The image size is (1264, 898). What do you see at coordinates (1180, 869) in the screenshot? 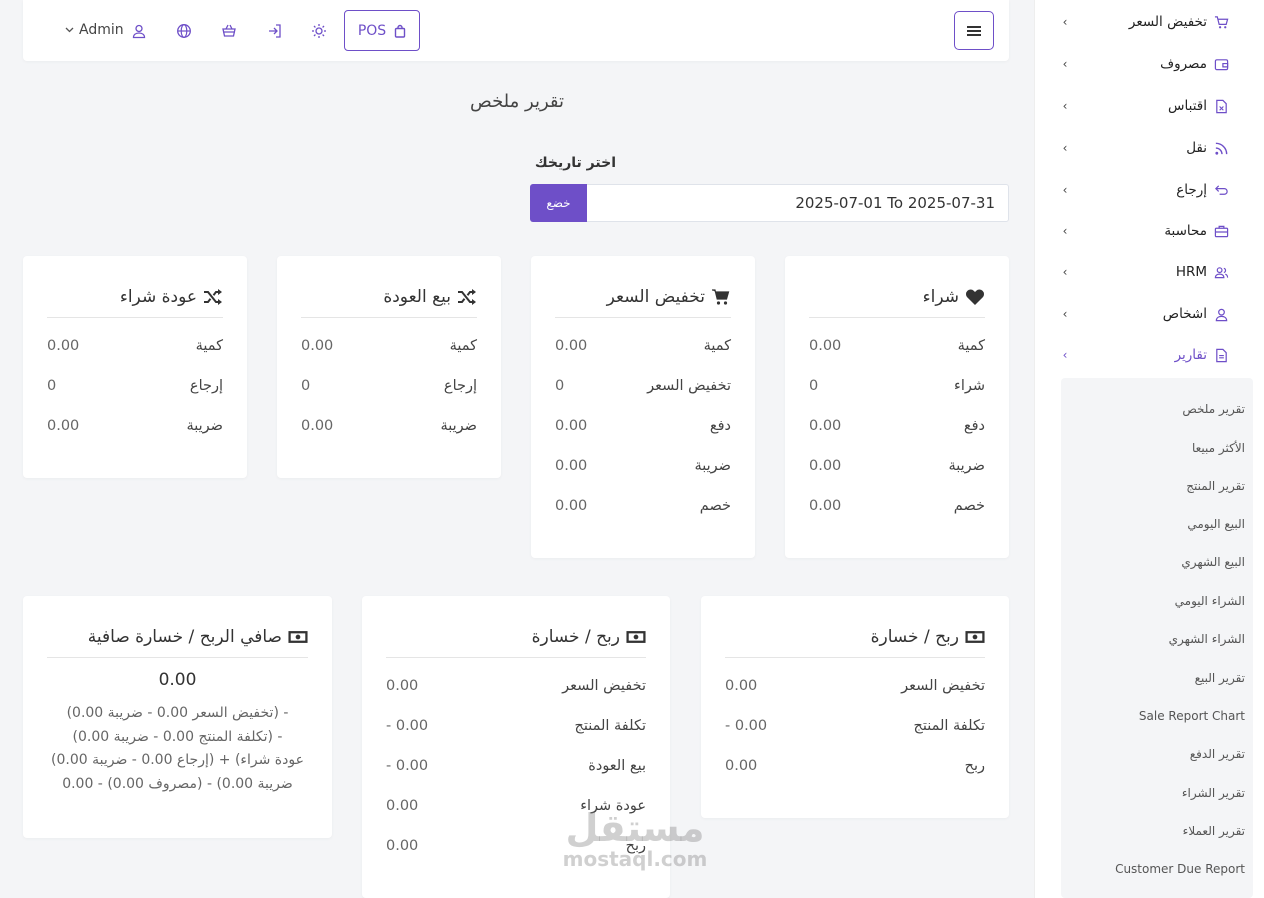
I see `submenu-item: Customer Due Report` at bounding box center [1180, 869].